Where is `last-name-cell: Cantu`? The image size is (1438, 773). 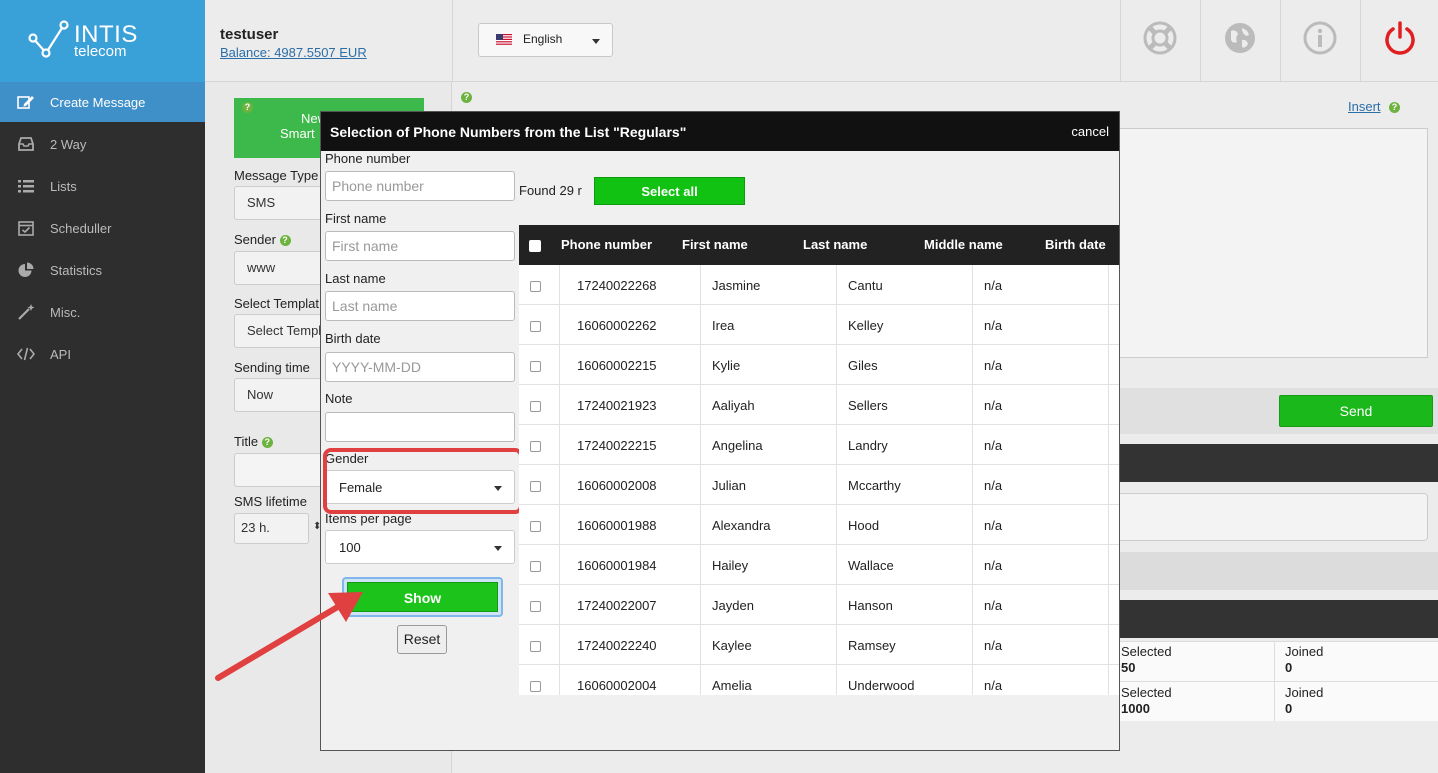 last-name-cell: Cantu is located at coordinates (865, 285).